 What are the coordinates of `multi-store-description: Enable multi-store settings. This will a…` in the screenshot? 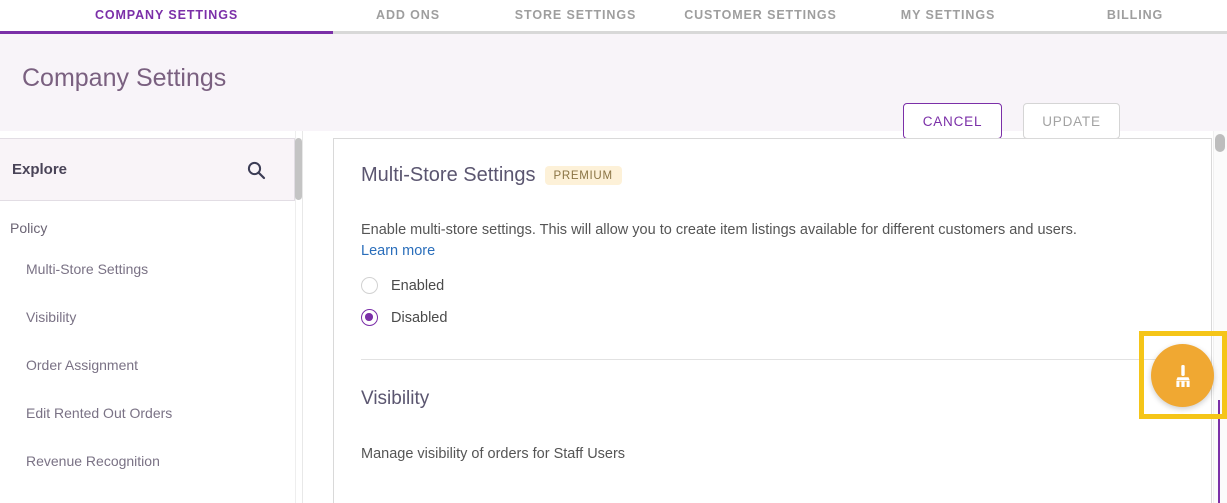 It's located at (772, 241).